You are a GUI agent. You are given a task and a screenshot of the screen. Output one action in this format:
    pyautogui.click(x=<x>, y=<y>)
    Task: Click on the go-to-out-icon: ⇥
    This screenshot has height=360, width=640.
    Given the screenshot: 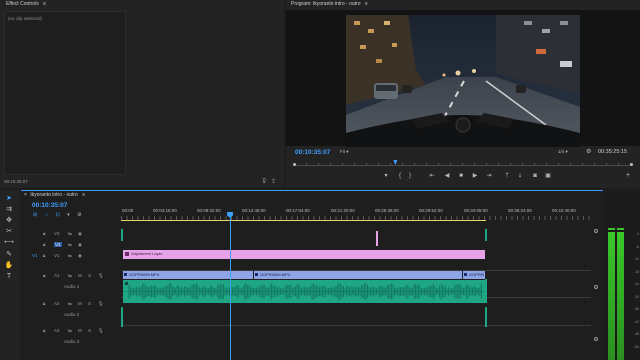 What is the action you would take?
    pyautogui.click(x=489, y=176)
    